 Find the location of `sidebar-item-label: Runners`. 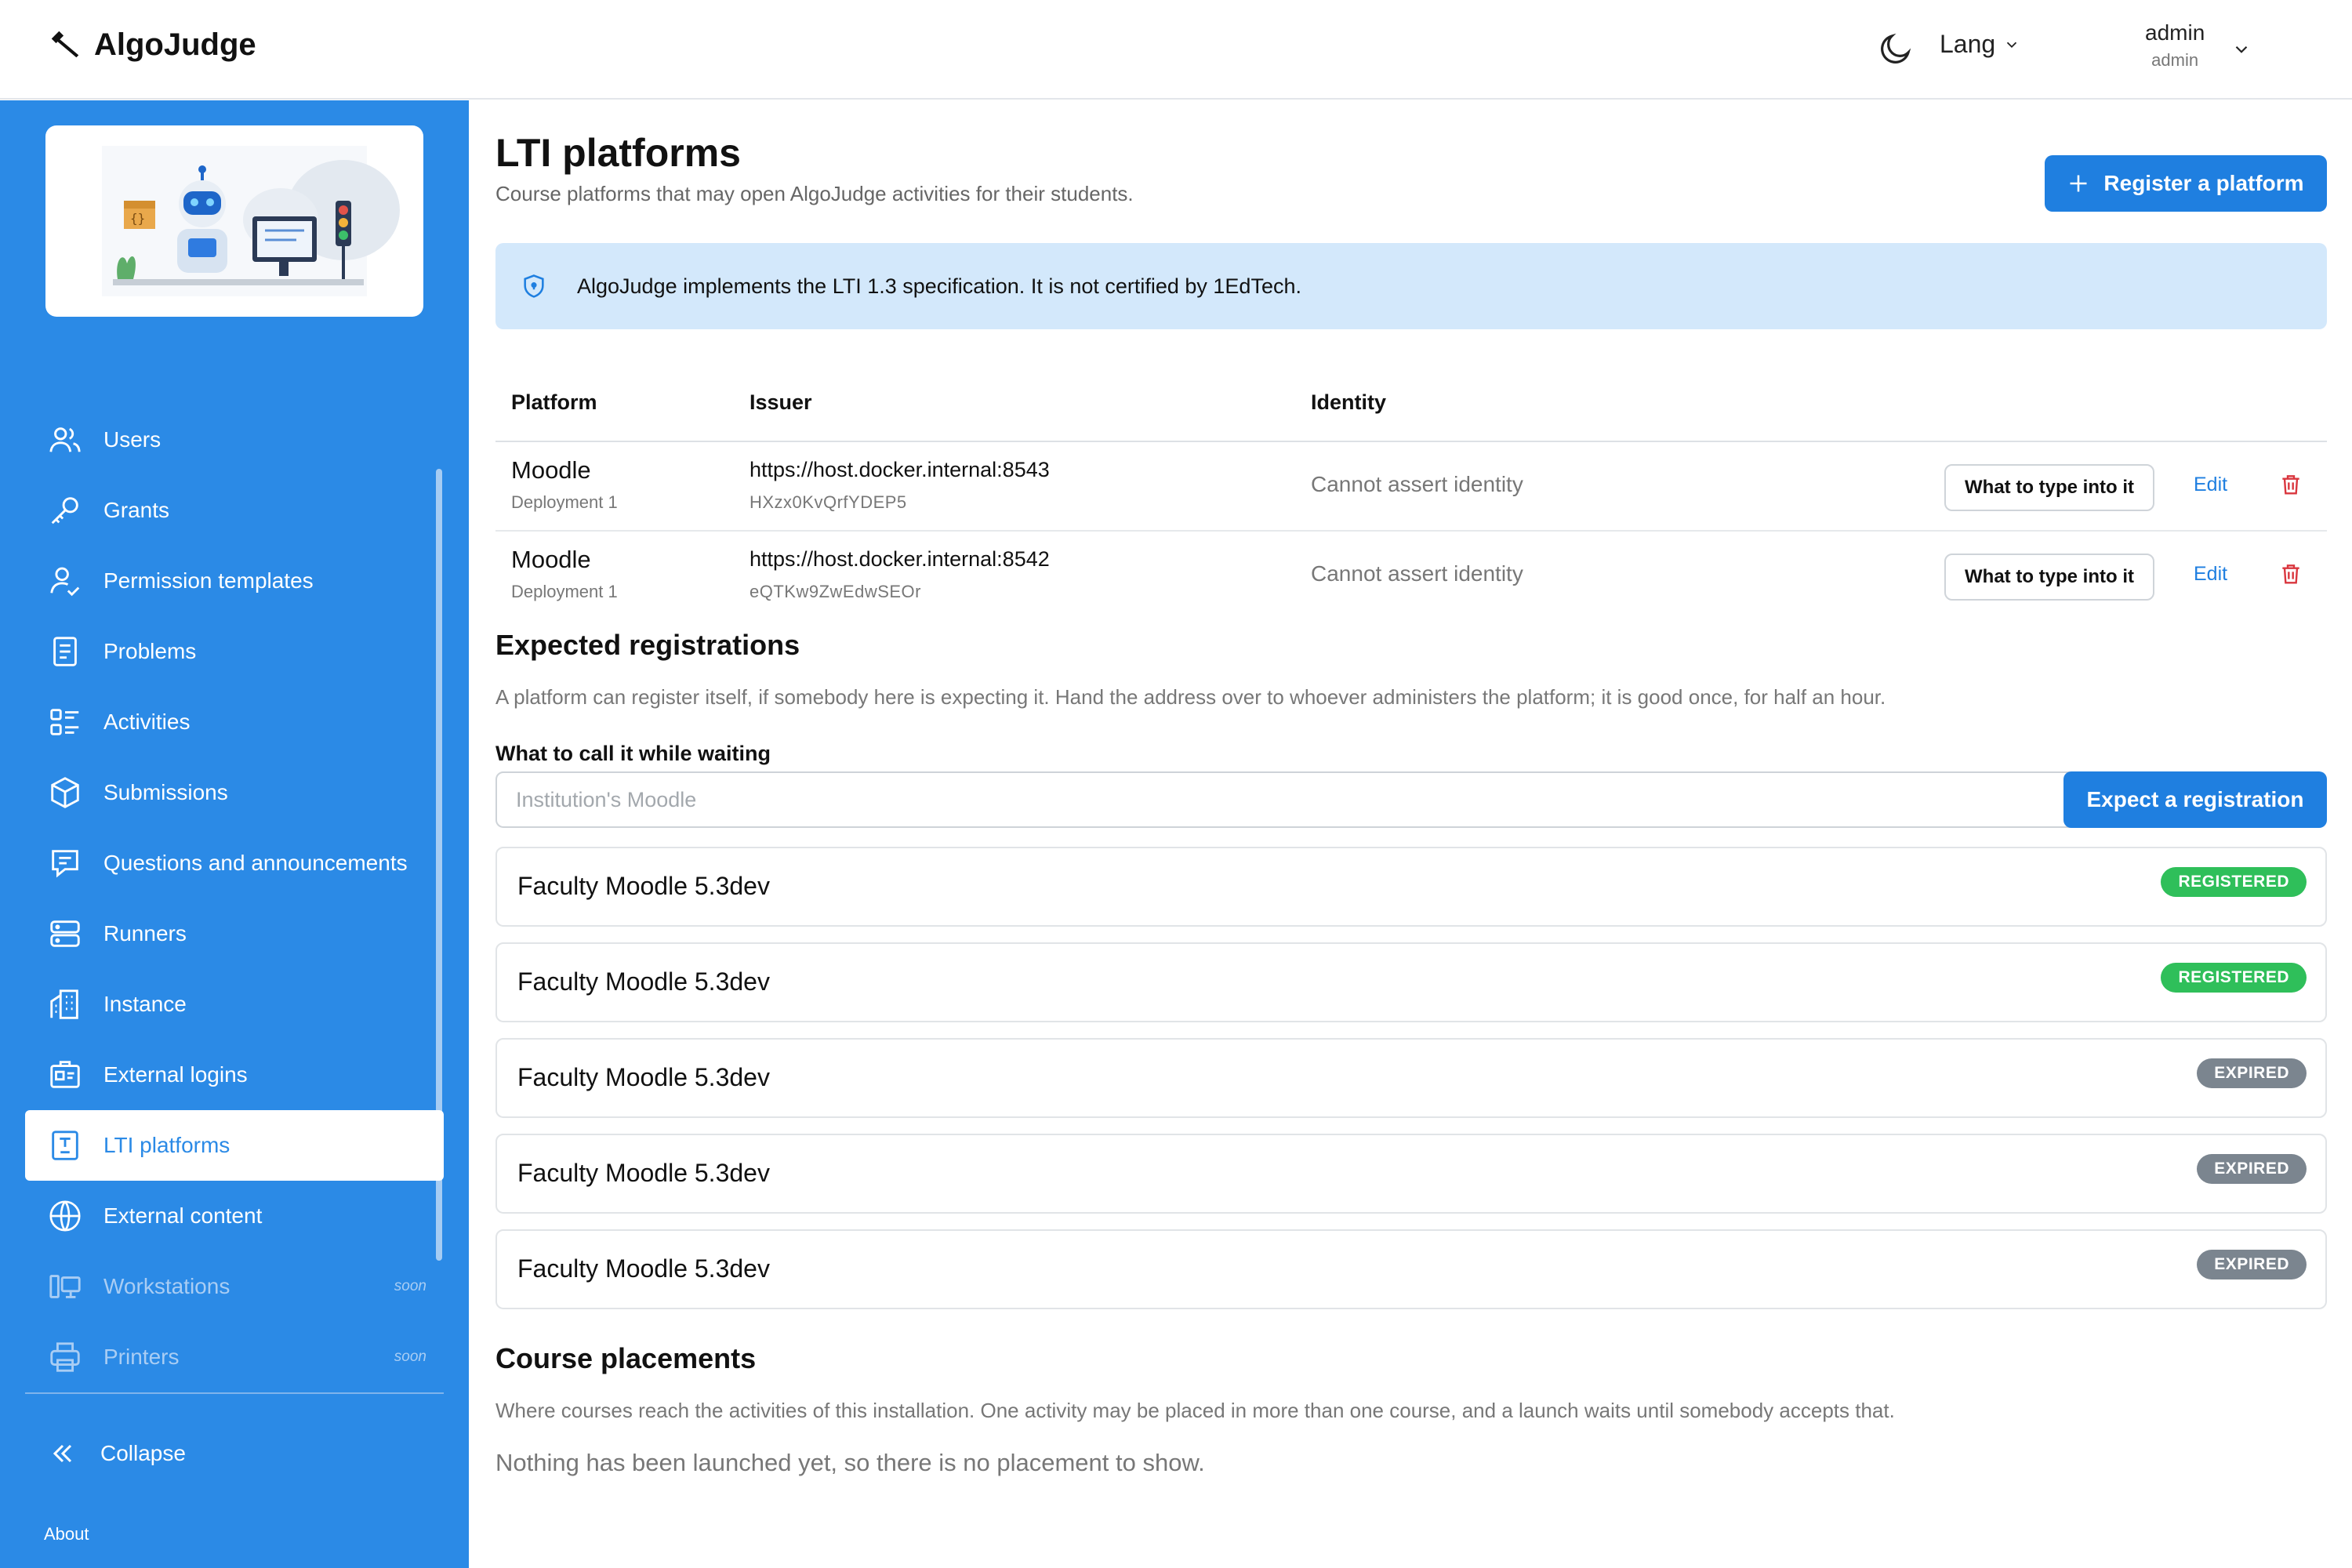

sidebar-item-label: Runners is located at coordinates (145, 933).